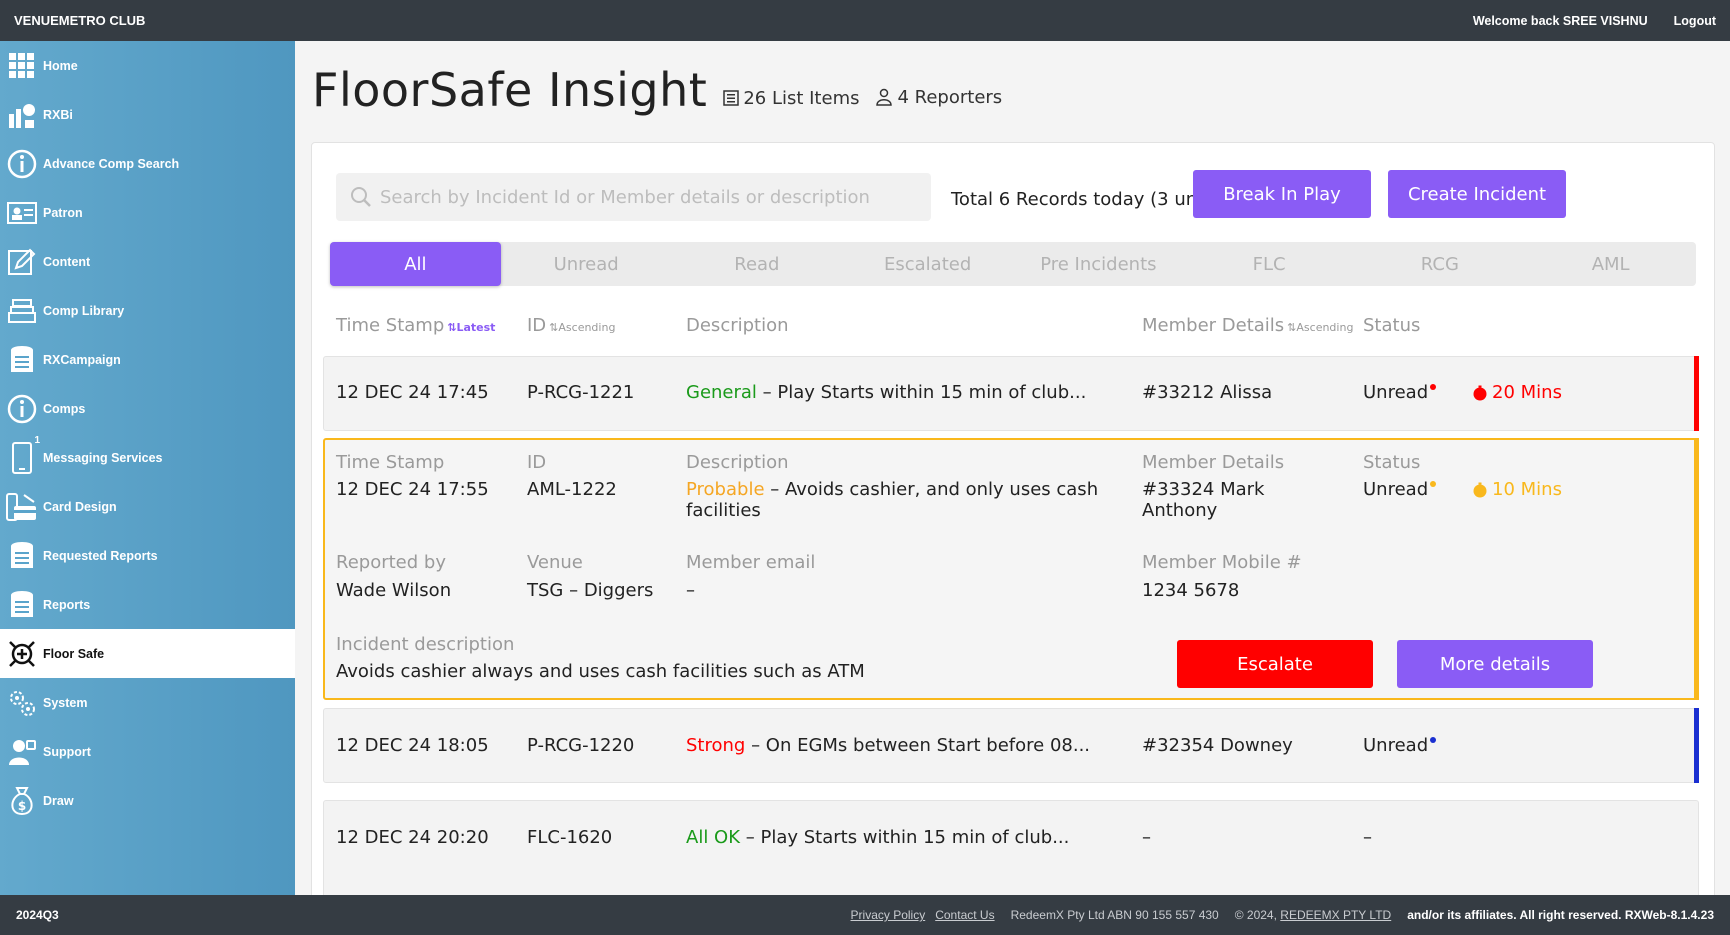 This screenshot has height=935, width=1730. What do you see at coordinates (1275, 664) in the screenshot?
I see `escalate-button: Escalate` at bounding box center [1275, 664].